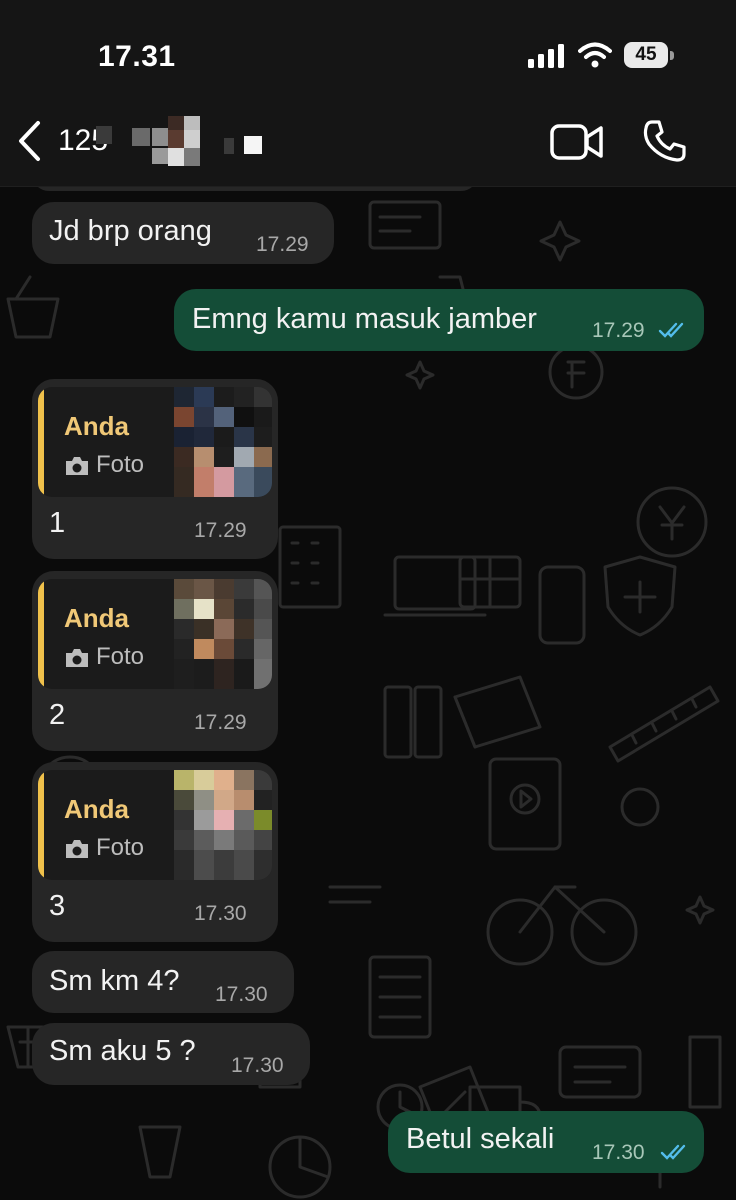 The height and width of the screenshot is (1200, 736). Describe the element at coordinates (255, 189) in the screenshot. I see `message-bubble-partial` at that location.